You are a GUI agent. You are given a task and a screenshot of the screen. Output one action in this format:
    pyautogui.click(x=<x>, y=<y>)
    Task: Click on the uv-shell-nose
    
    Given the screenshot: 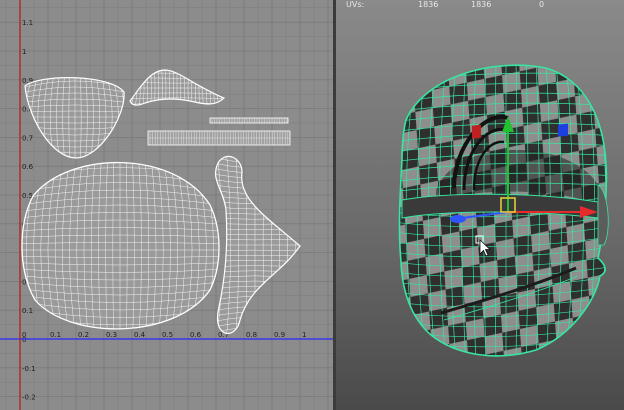 What is the action you would take?
    pyautogui.click(x=177, y=87)
    